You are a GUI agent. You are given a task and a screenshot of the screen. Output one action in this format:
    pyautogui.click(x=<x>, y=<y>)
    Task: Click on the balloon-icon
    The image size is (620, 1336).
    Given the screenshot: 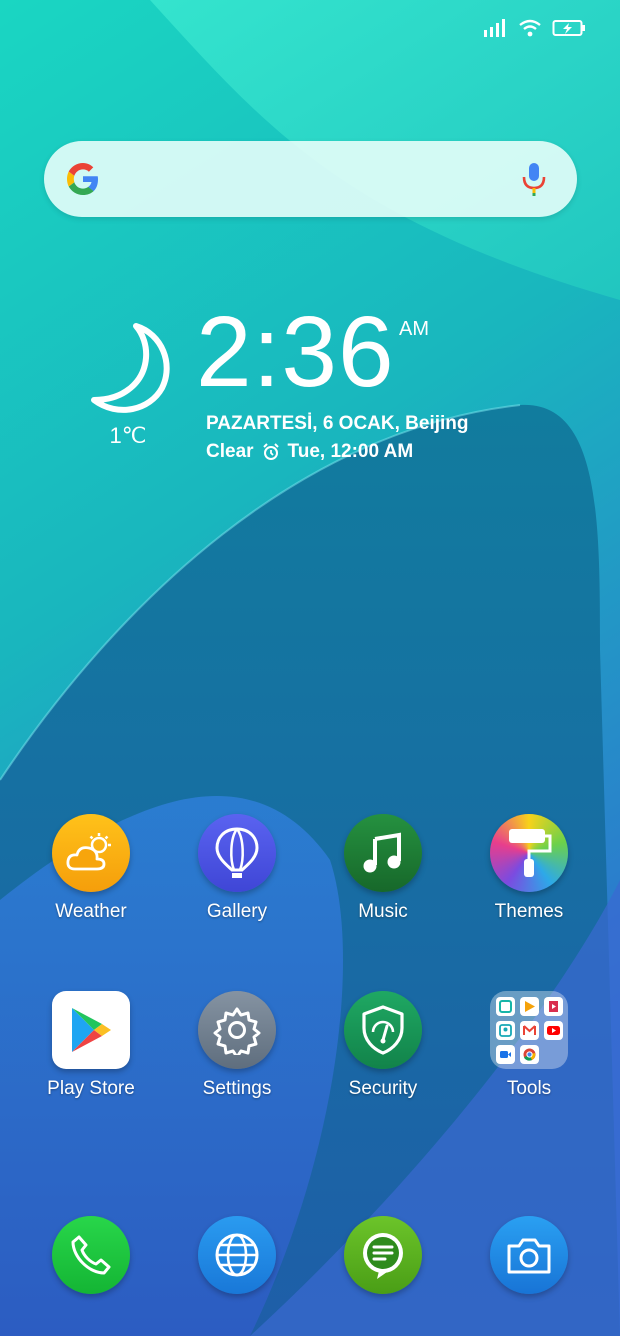 What is the action you would take?
    pyautogui.click(x=237, y=853)
    